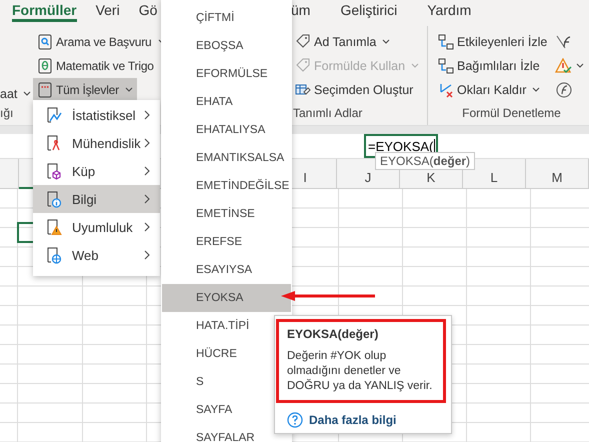  I want to click on group-label: Formül Denetleme, so click(511, 113).